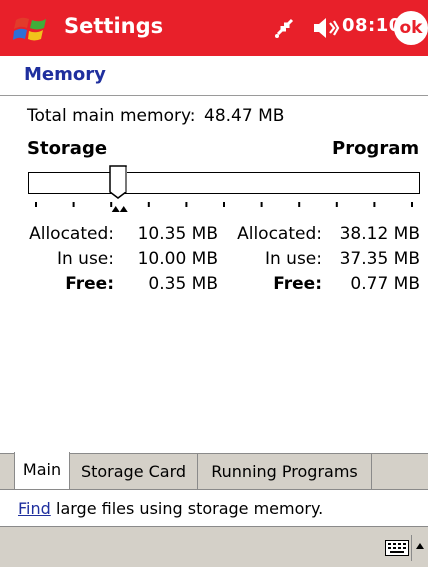 This screenshot has width=428, height=567. I want to click on storage-allocated-value: 10.35 MB, so click(177, 234).